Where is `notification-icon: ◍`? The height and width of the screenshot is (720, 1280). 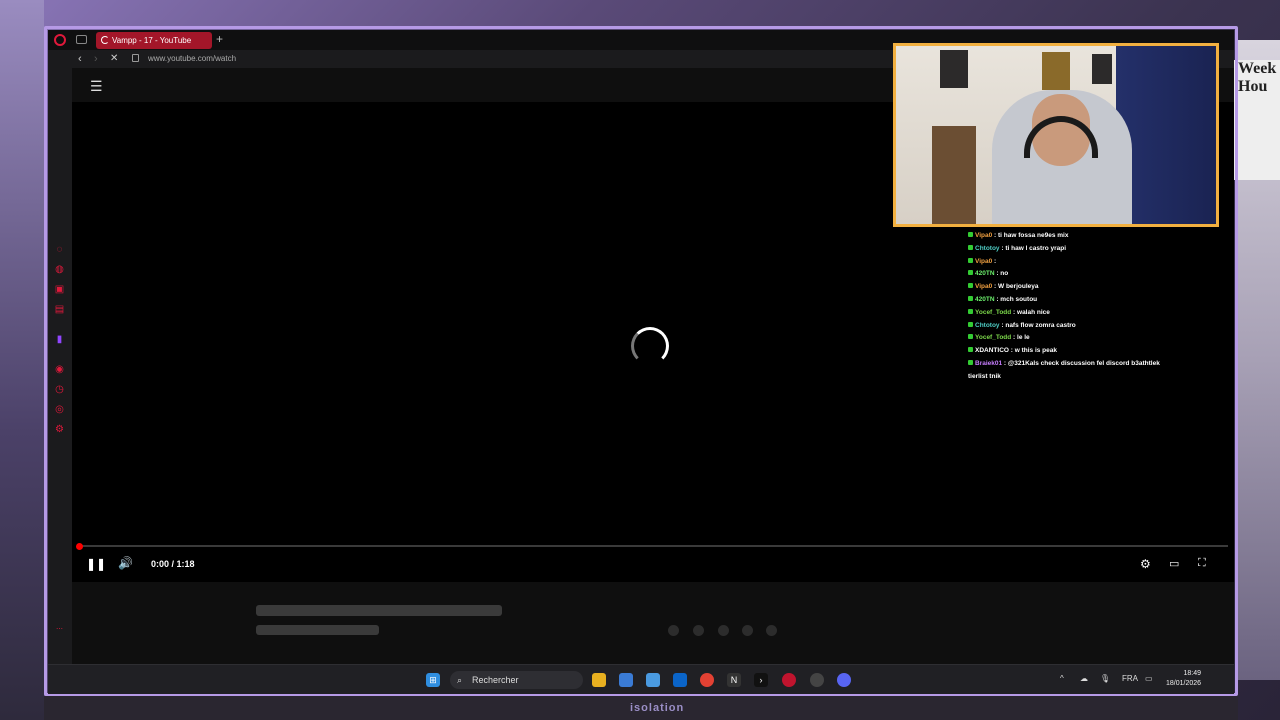
notification-icon: ◍ is located at coordinates (59, 269).